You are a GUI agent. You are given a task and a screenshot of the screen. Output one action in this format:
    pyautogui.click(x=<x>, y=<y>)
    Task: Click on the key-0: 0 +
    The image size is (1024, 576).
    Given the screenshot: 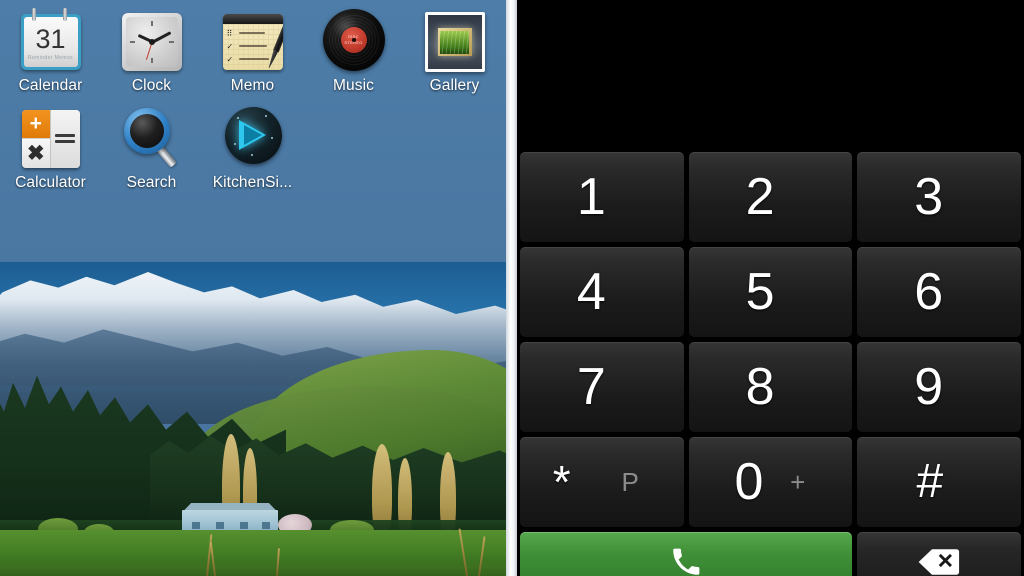 What is the action you would take?
    pyautogui.click(x=770, y=482)
    